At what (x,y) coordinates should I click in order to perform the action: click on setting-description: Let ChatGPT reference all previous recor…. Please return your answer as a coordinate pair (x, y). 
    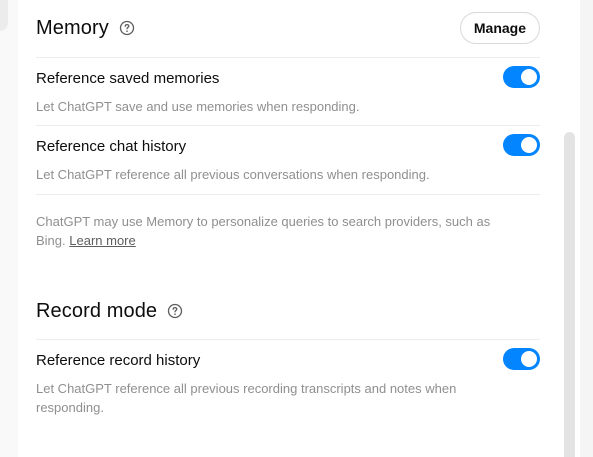
    Looking at the image, I should click on (246, 398).